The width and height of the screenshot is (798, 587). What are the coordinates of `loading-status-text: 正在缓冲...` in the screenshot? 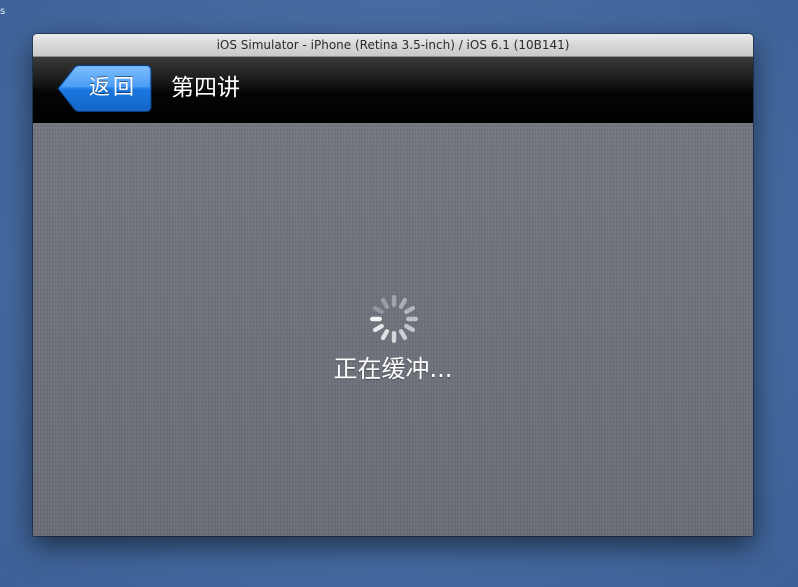 It's located at (393, 369).